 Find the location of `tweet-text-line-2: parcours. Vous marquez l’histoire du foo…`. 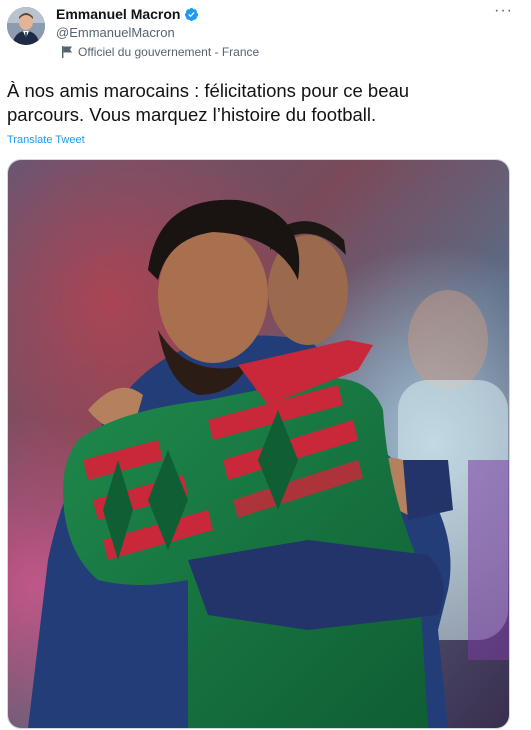

tweet-text-line-2: parcours. Vous marquez l’histoire du foo… is located at coordinates (192, 114).